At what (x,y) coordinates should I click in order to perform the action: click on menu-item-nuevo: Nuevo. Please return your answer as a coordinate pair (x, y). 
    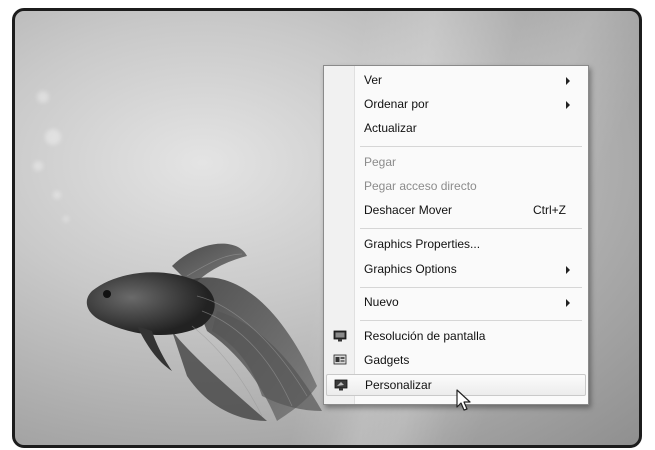
    Looking at the image, I should click on (456, 303).